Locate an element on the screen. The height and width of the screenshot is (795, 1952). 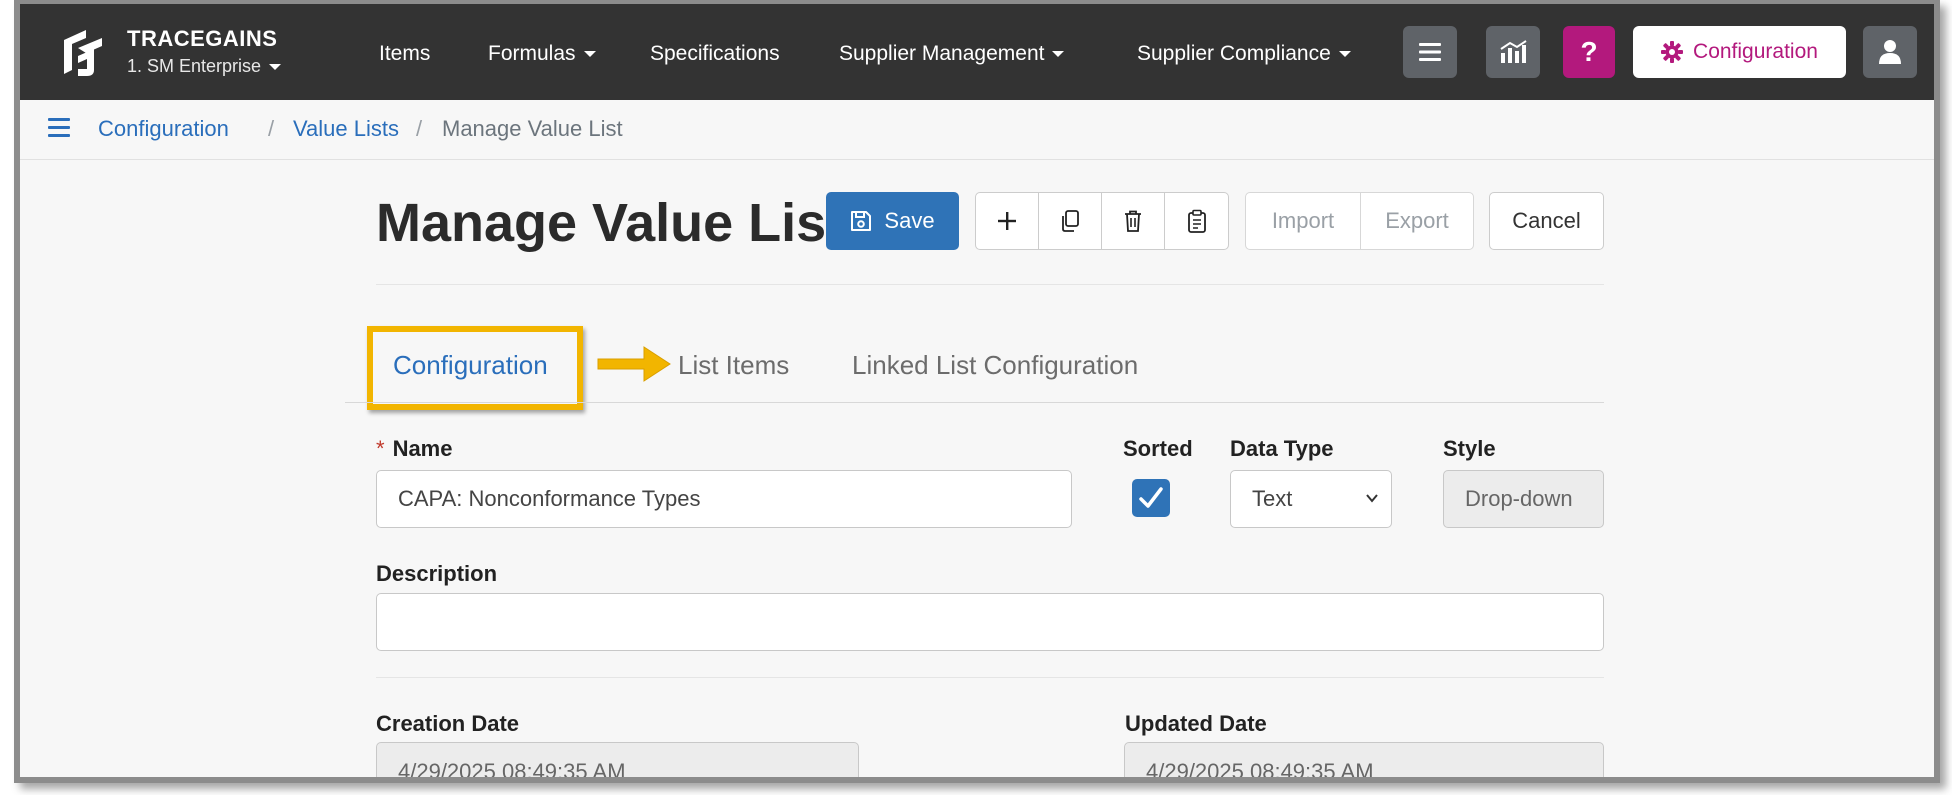
style-input: Drop-down is located at coordinates (1523, 499).